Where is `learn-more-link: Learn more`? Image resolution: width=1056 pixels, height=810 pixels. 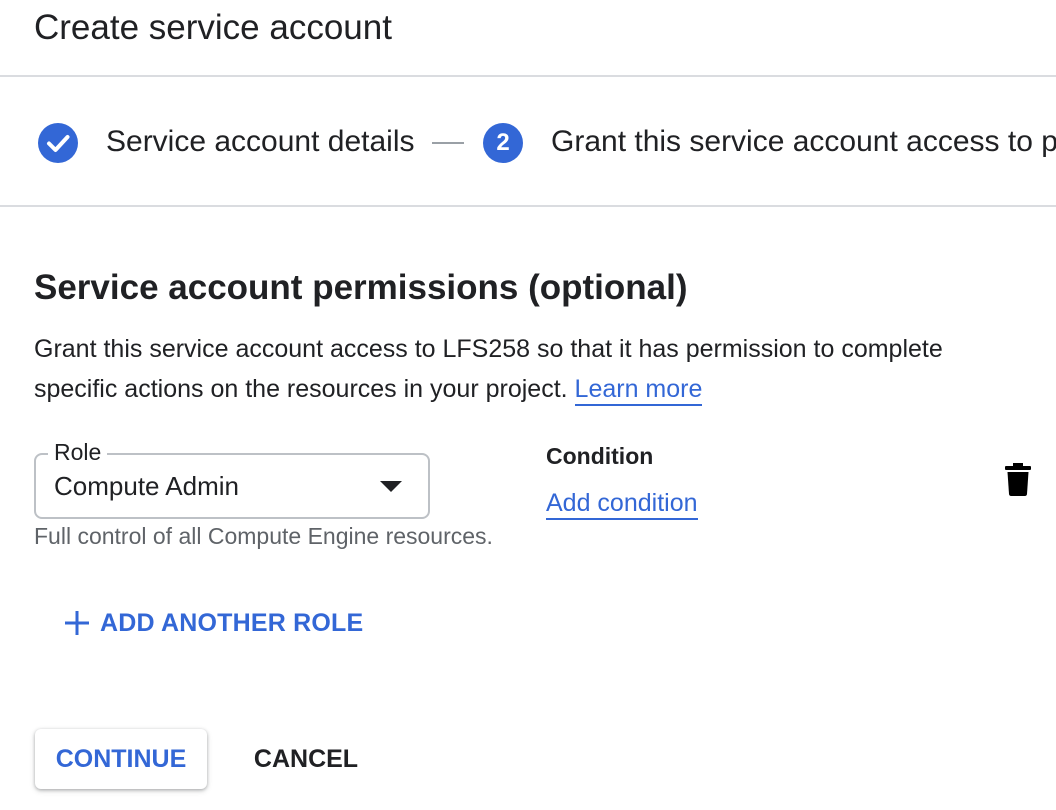
learn-more-link: Learn more is located at coordinates (638, 390).